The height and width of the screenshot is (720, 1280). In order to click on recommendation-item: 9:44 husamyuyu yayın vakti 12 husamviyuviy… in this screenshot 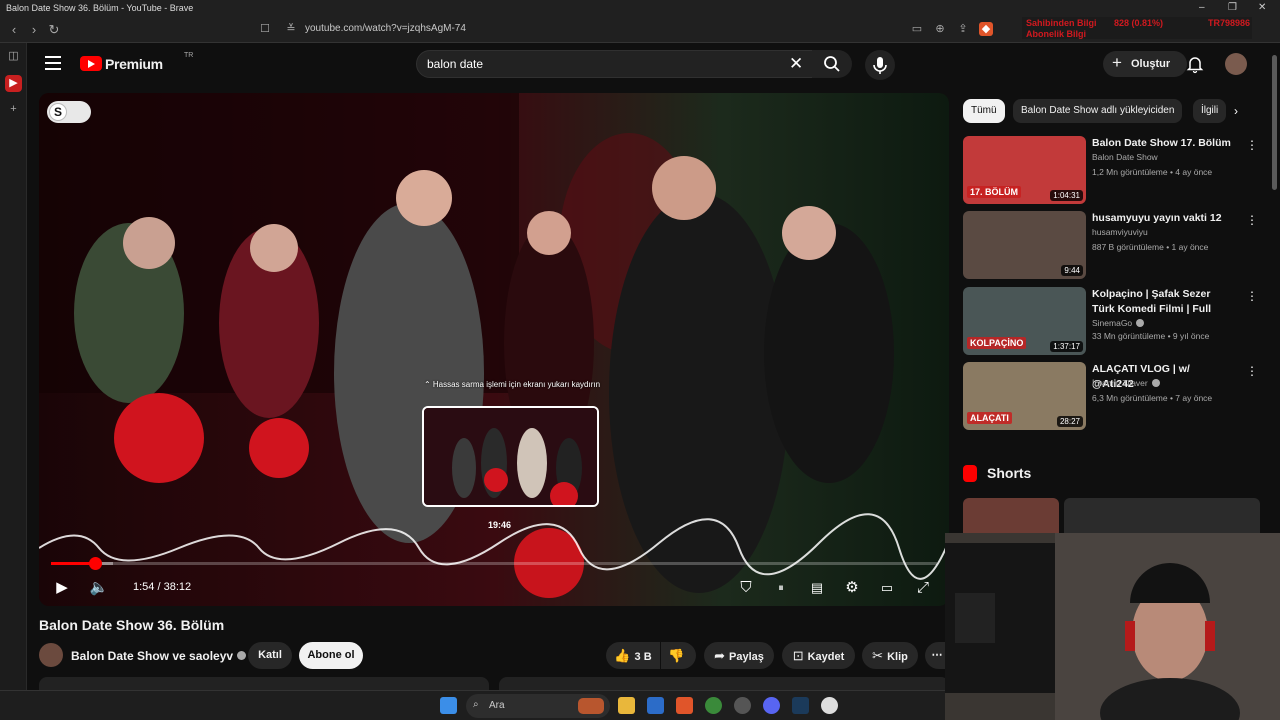, I will do `click(1113, 245)`.